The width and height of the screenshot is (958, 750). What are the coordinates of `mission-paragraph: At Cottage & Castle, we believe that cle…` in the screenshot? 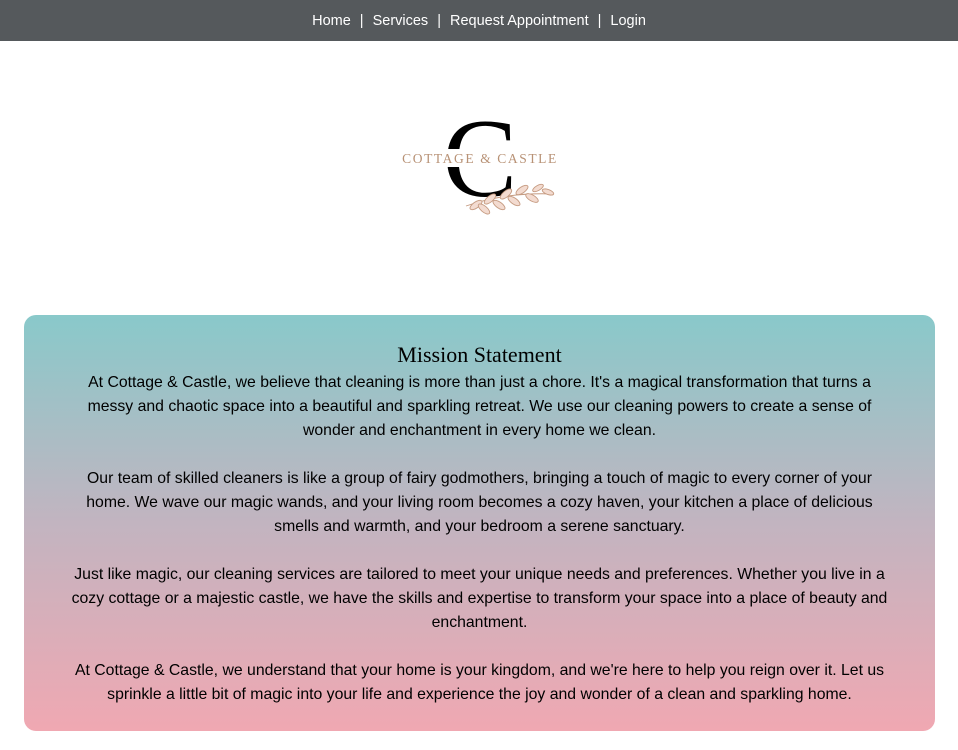 It's located at (479, 406).